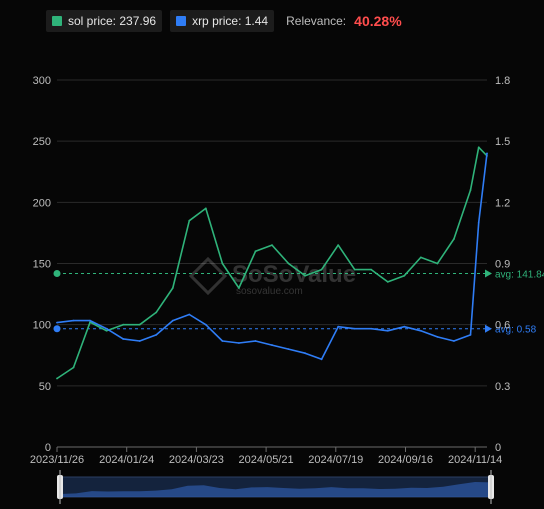  Describe the element at coordinates (335, 460) in the screenshot. I see `x-tick-label: 2024/07/19` at that location.